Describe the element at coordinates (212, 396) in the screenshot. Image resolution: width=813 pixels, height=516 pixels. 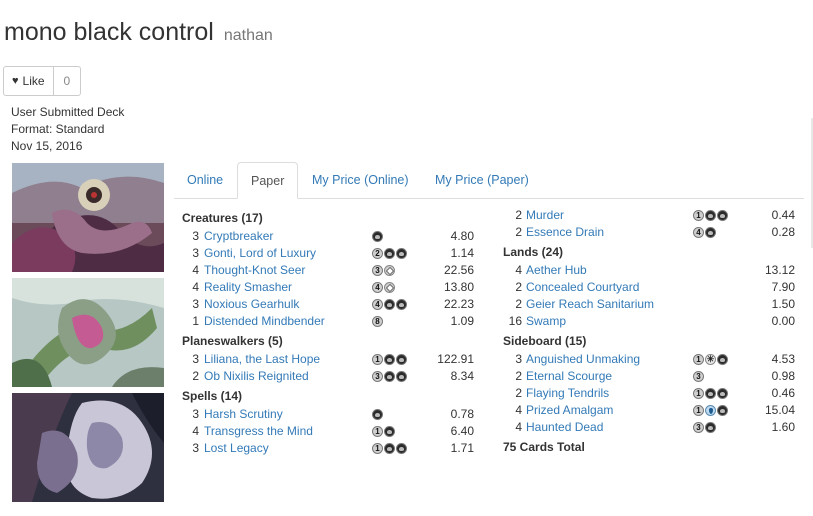
I see `section-title: Spells (14)` at that location.